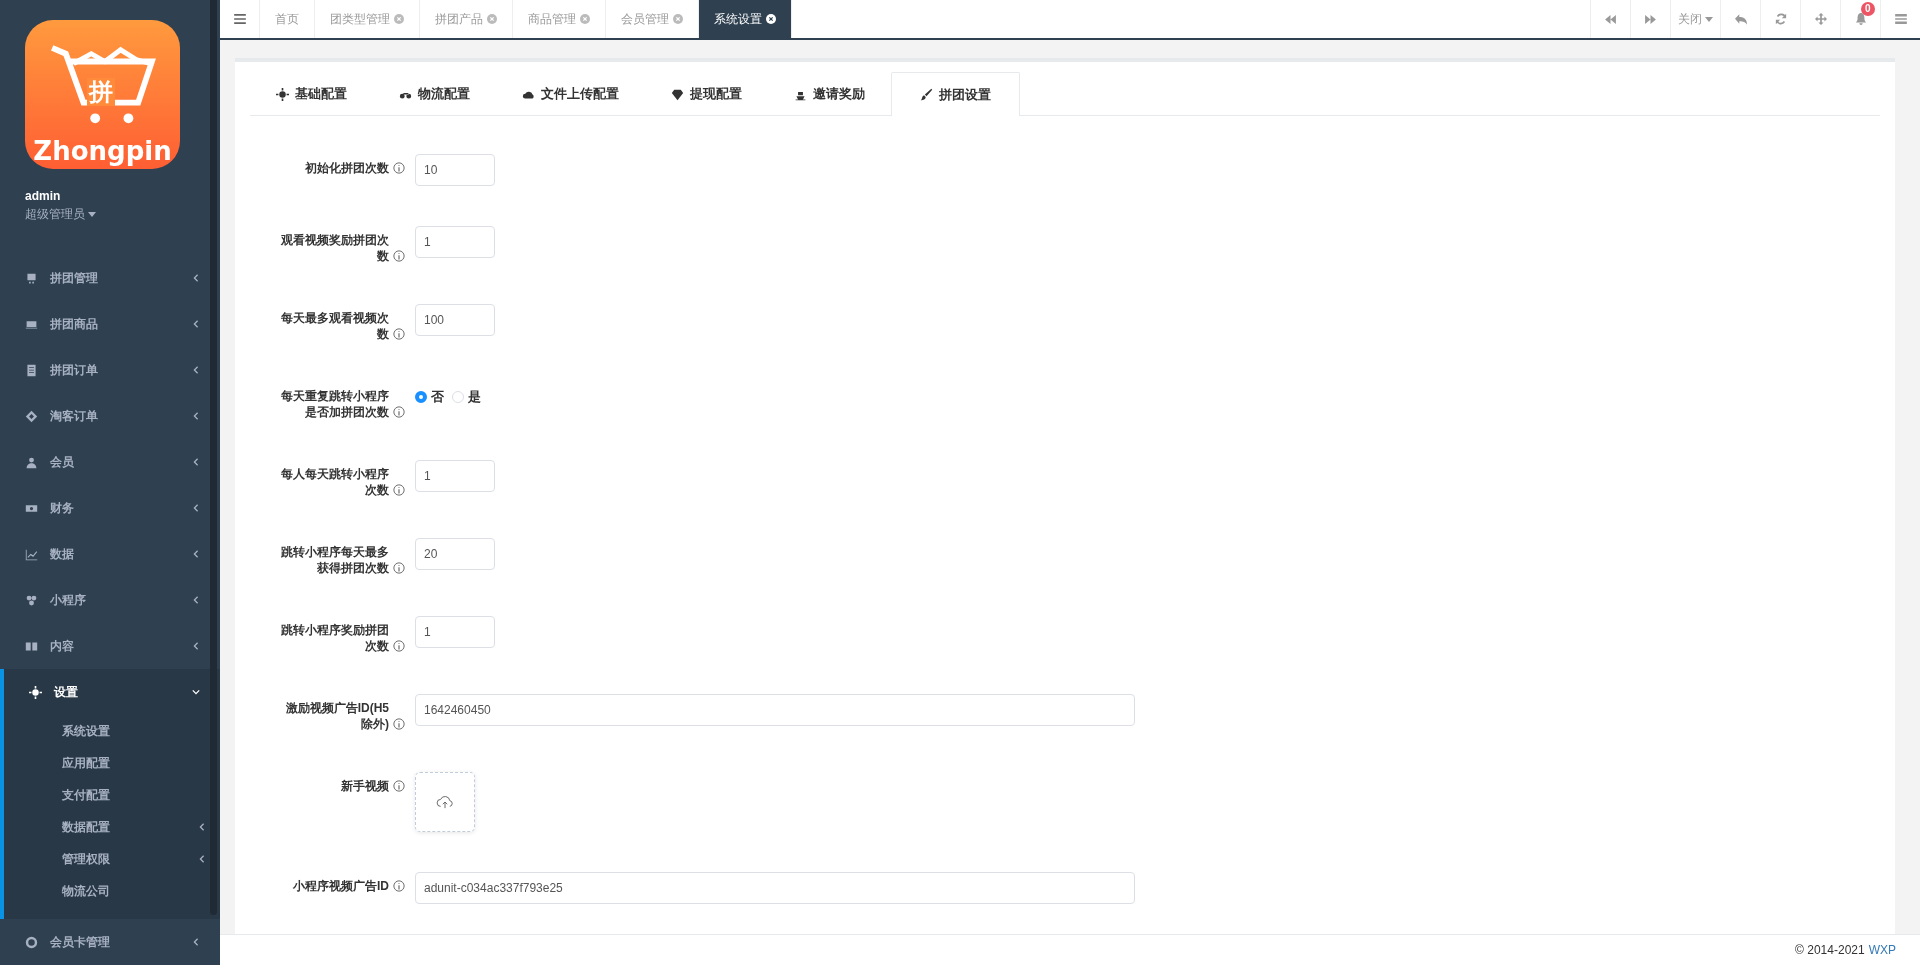 The height and width of the screenshot is (965, 1920). What do you see at coordinates (1860, 19) in the screenshot?
I see `bell-icon` at bounding box center [1860, 19].